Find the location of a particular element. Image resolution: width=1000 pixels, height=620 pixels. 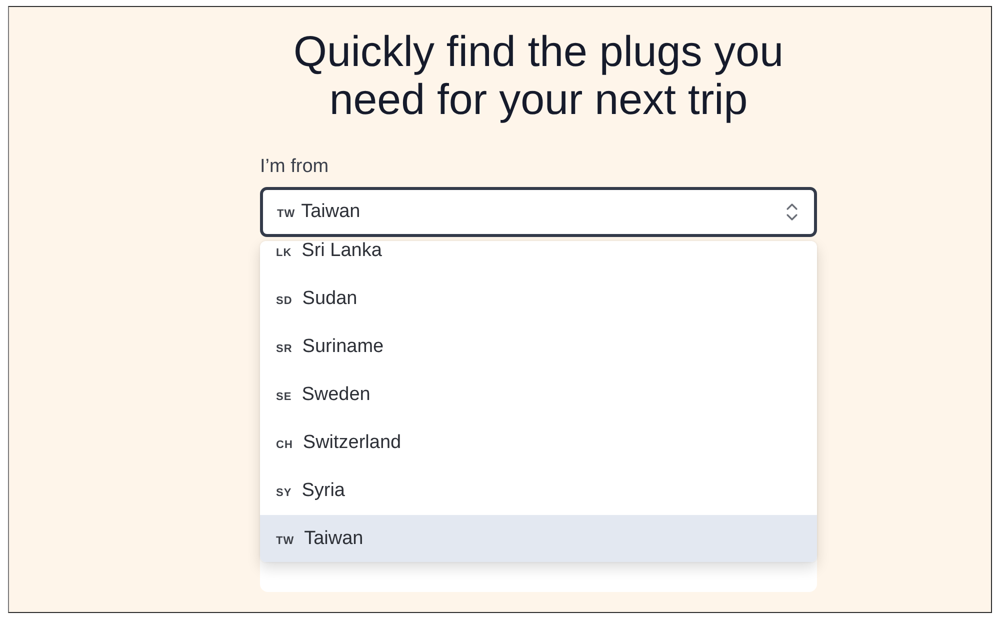

dropdown-option: SD Sudan is located at coordinates (538, 299).